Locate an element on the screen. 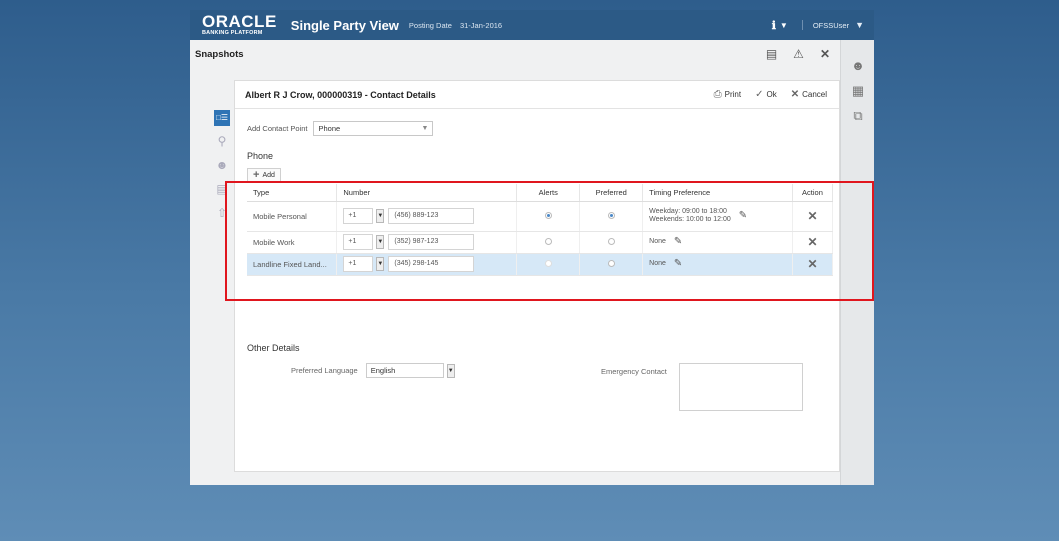 The height and width of the screenshot is (541, 1059). logo-sub-text: BANKING PLATFORM is located at coordinates (232, 33).